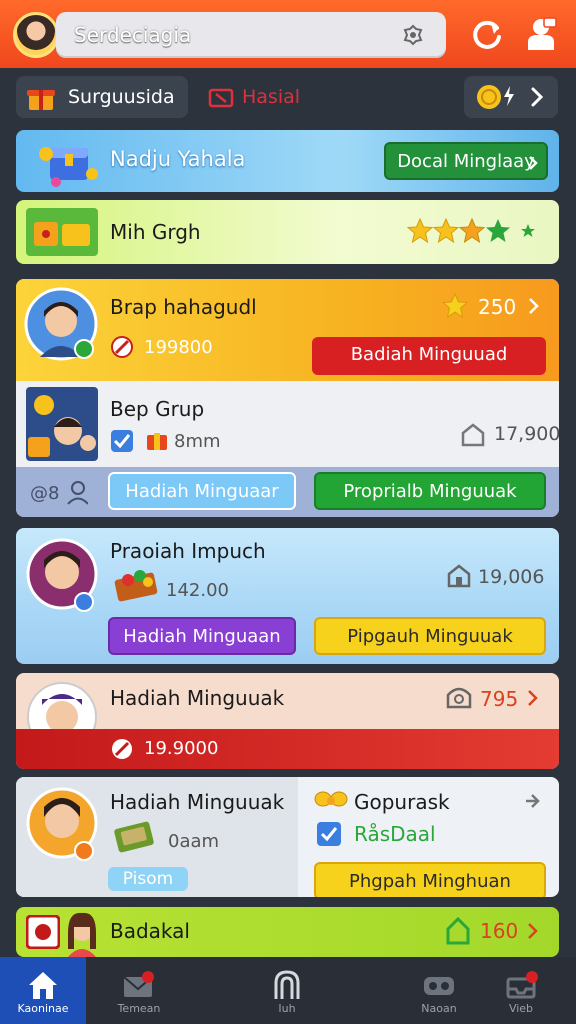 This screenshot has width=576, height=1024. I want to click on reward-card: Hadiah Minguuak 795 19.9000, so click(287, 721).